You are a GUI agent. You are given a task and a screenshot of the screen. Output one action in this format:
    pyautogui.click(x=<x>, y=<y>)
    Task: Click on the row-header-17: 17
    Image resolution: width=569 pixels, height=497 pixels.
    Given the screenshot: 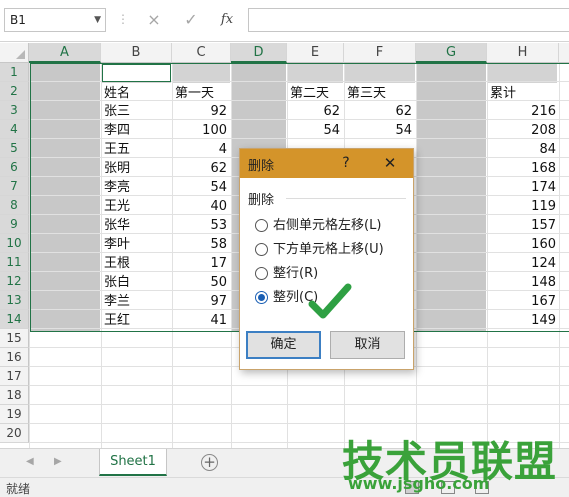 What is the action you would take?
    pyautogui.click(x=14, y=376)
    